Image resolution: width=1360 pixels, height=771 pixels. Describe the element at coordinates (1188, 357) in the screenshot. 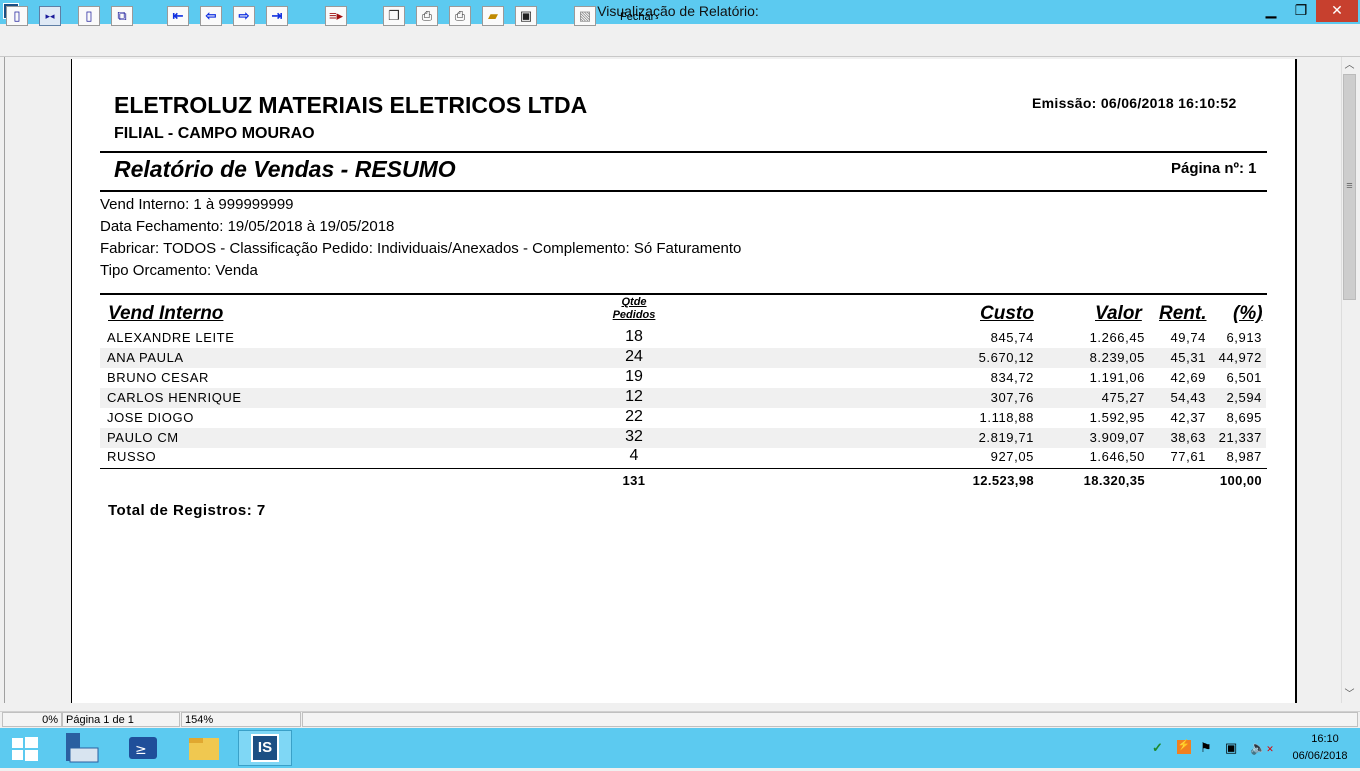

I see `row-rent: 45,31` at that location.